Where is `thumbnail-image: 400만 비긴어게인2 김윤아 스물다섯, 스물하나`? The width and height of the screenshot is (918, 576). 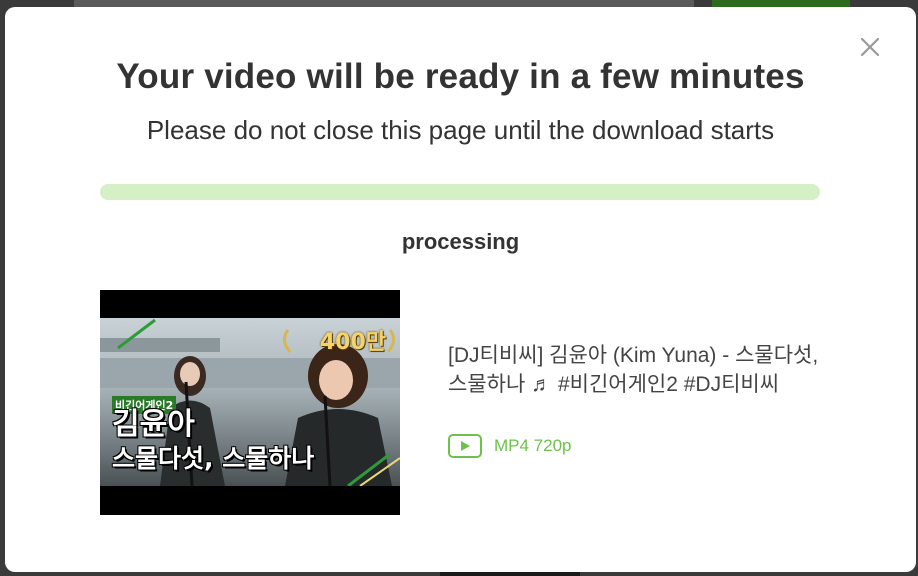 thumbnail-image: 400만 비긴어게인2 김윤아 스물다섯, 스물하나 is located at coordinates (250, 402).